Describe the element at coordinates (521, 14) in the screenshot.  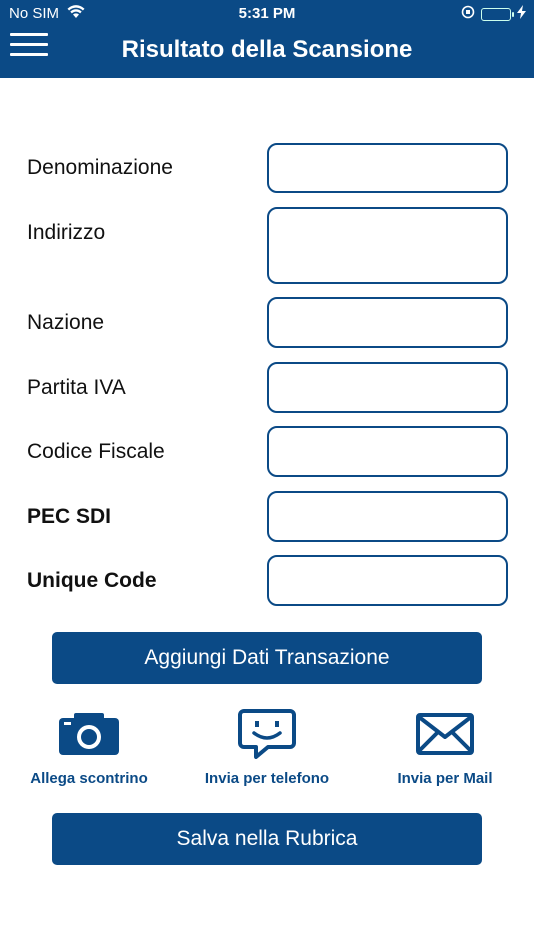
I see `charging-icon` at that location.